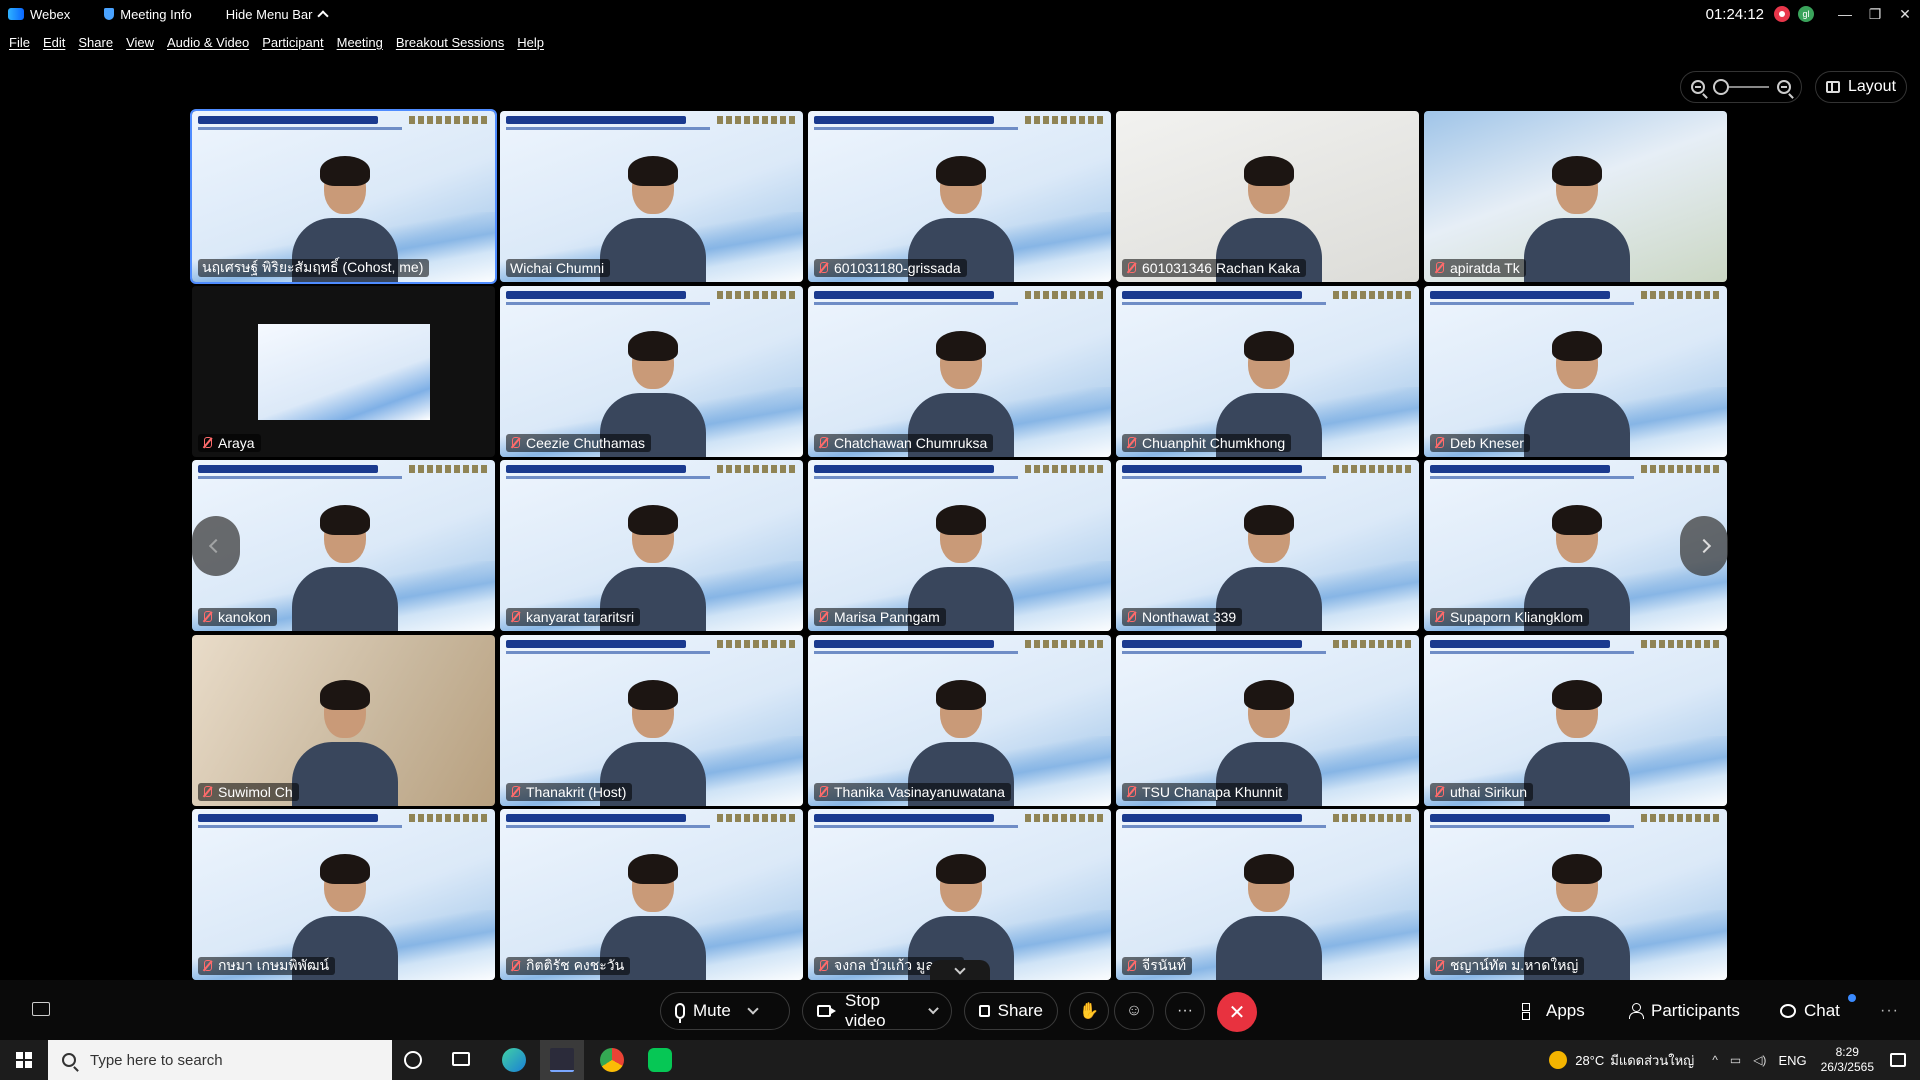 This screenshot has height=1080, width=1920. What do you see at coordinates (19, 42) in the screenshot?
I see `menu-file: File` at bounding box center [19, 42].